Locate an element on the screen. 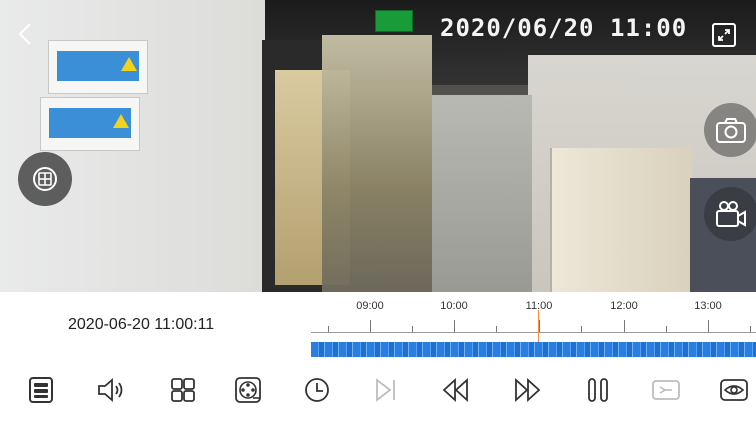 This screenshot has width=756, height=422. hd-icon is located at coordinates (666, 390).